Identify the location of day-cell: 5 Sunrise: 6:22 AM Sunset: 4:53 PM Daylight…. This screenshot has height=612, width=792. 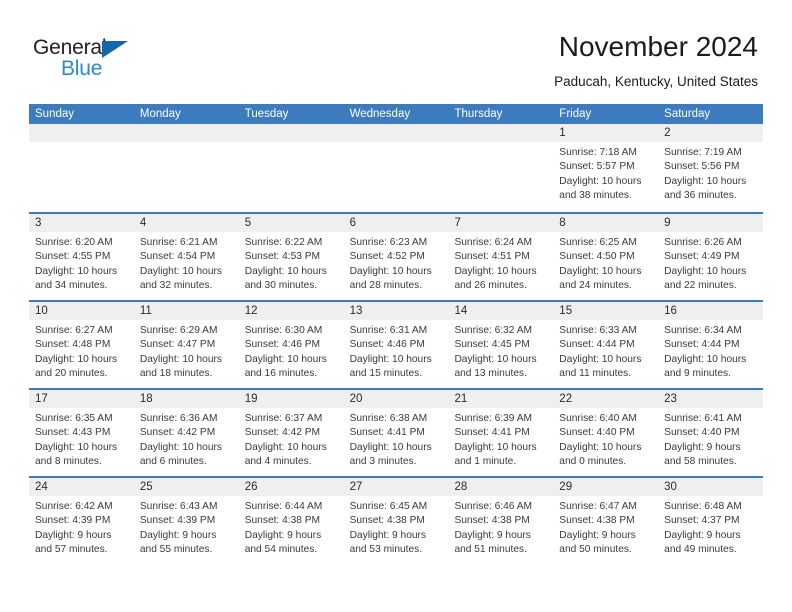
(291, 257).